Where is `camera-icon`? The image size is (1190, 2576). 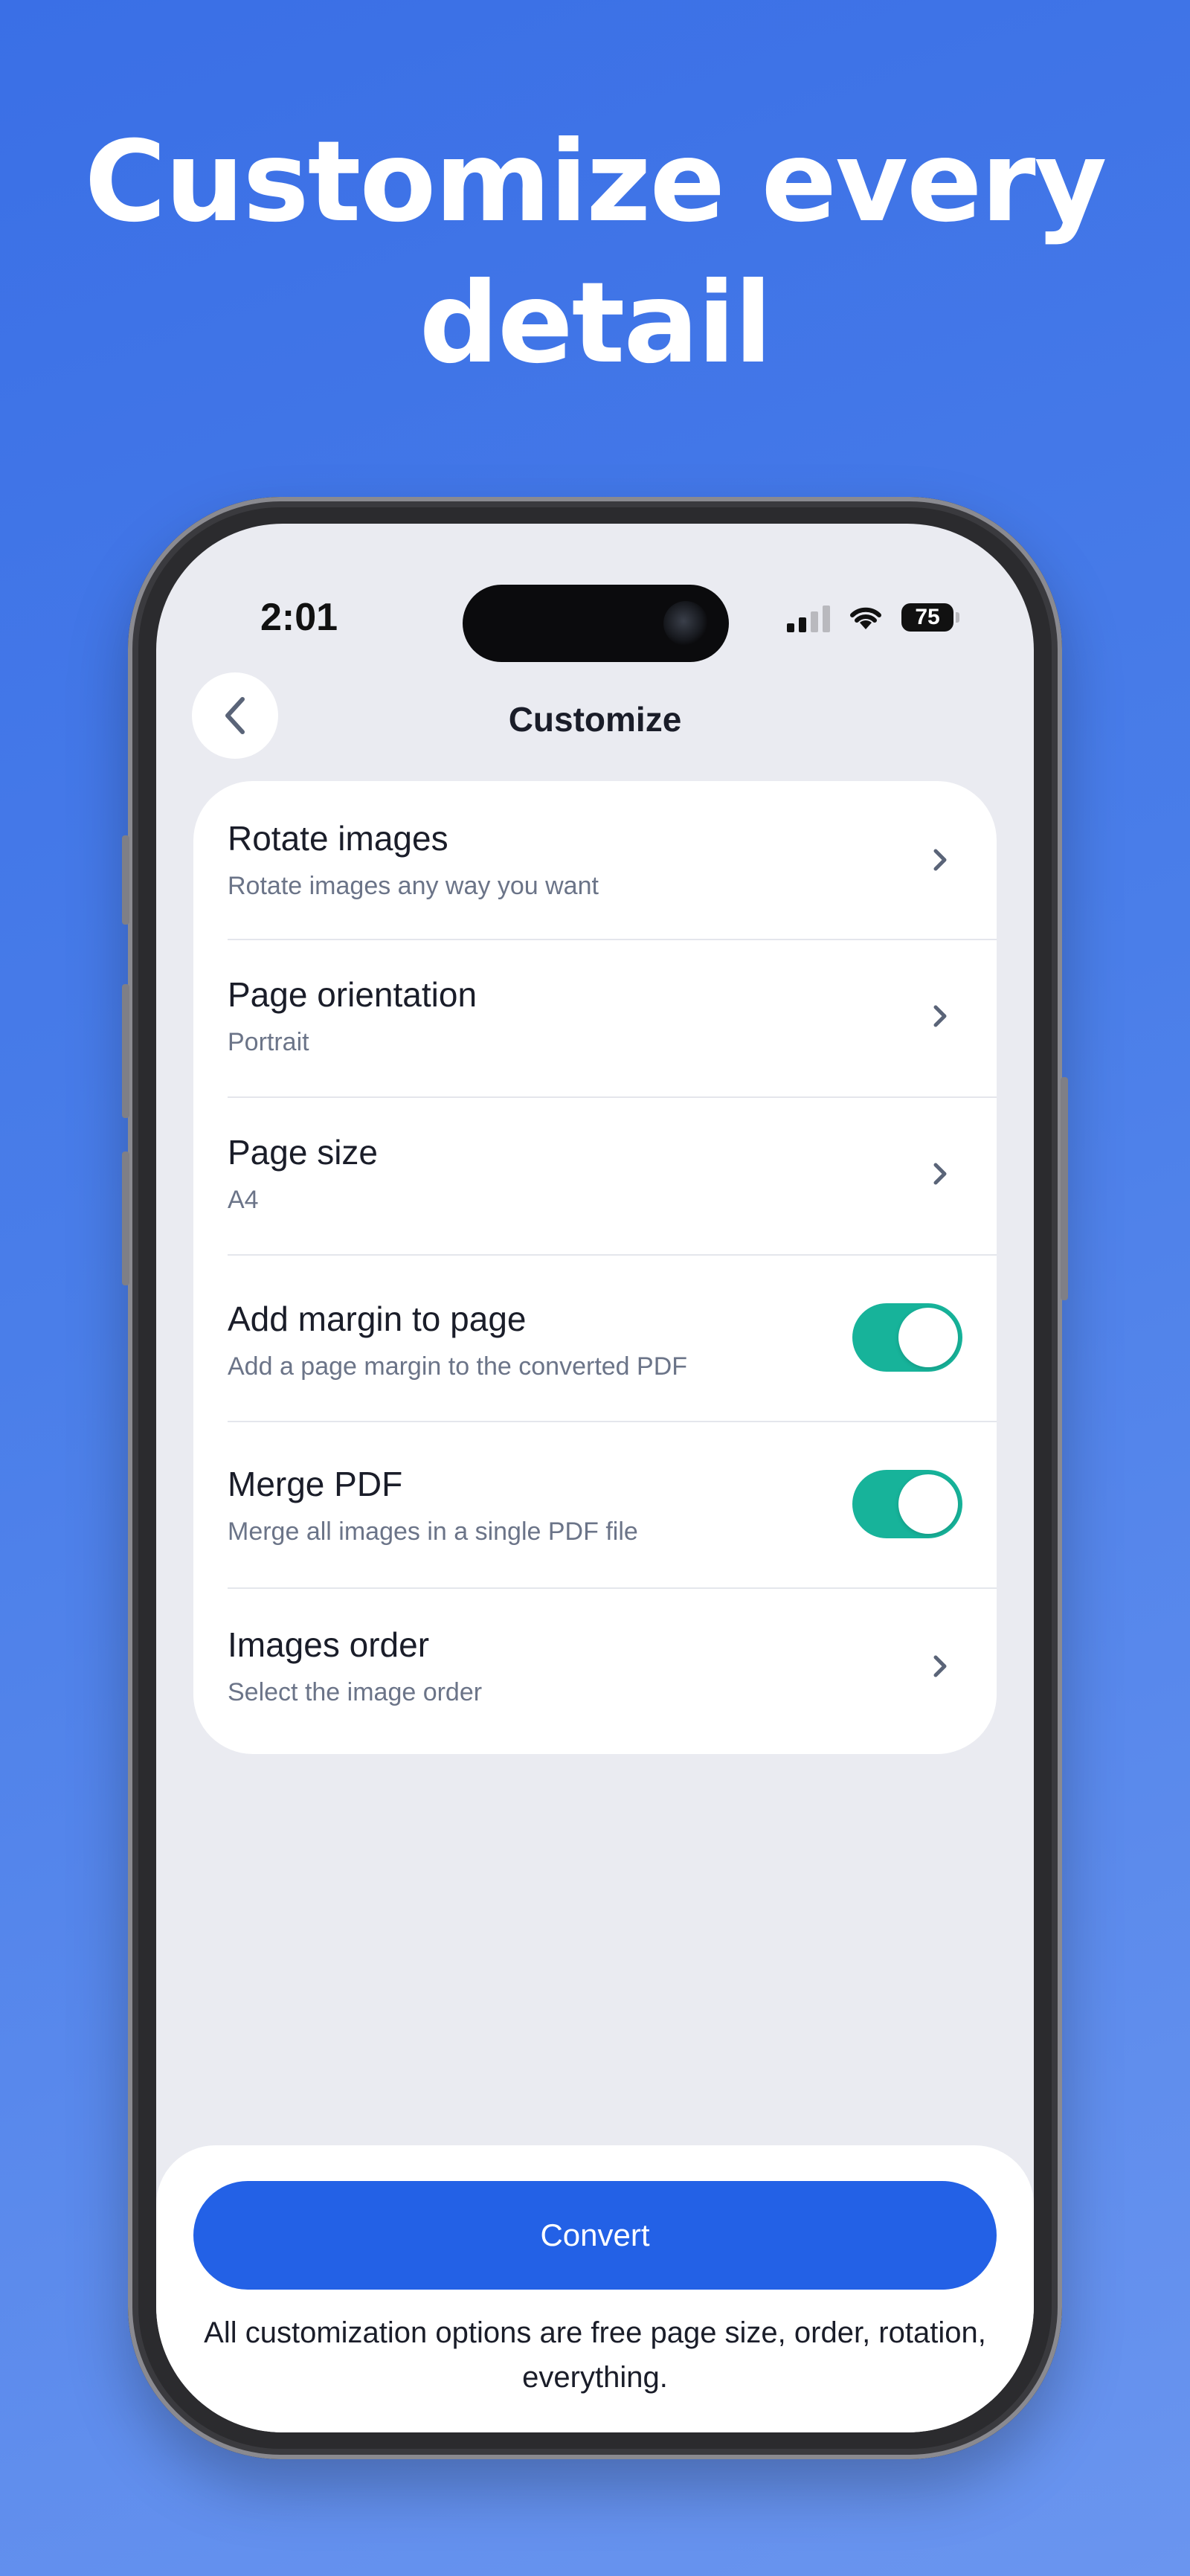
camera-icon is located at coordinates (686, 623).